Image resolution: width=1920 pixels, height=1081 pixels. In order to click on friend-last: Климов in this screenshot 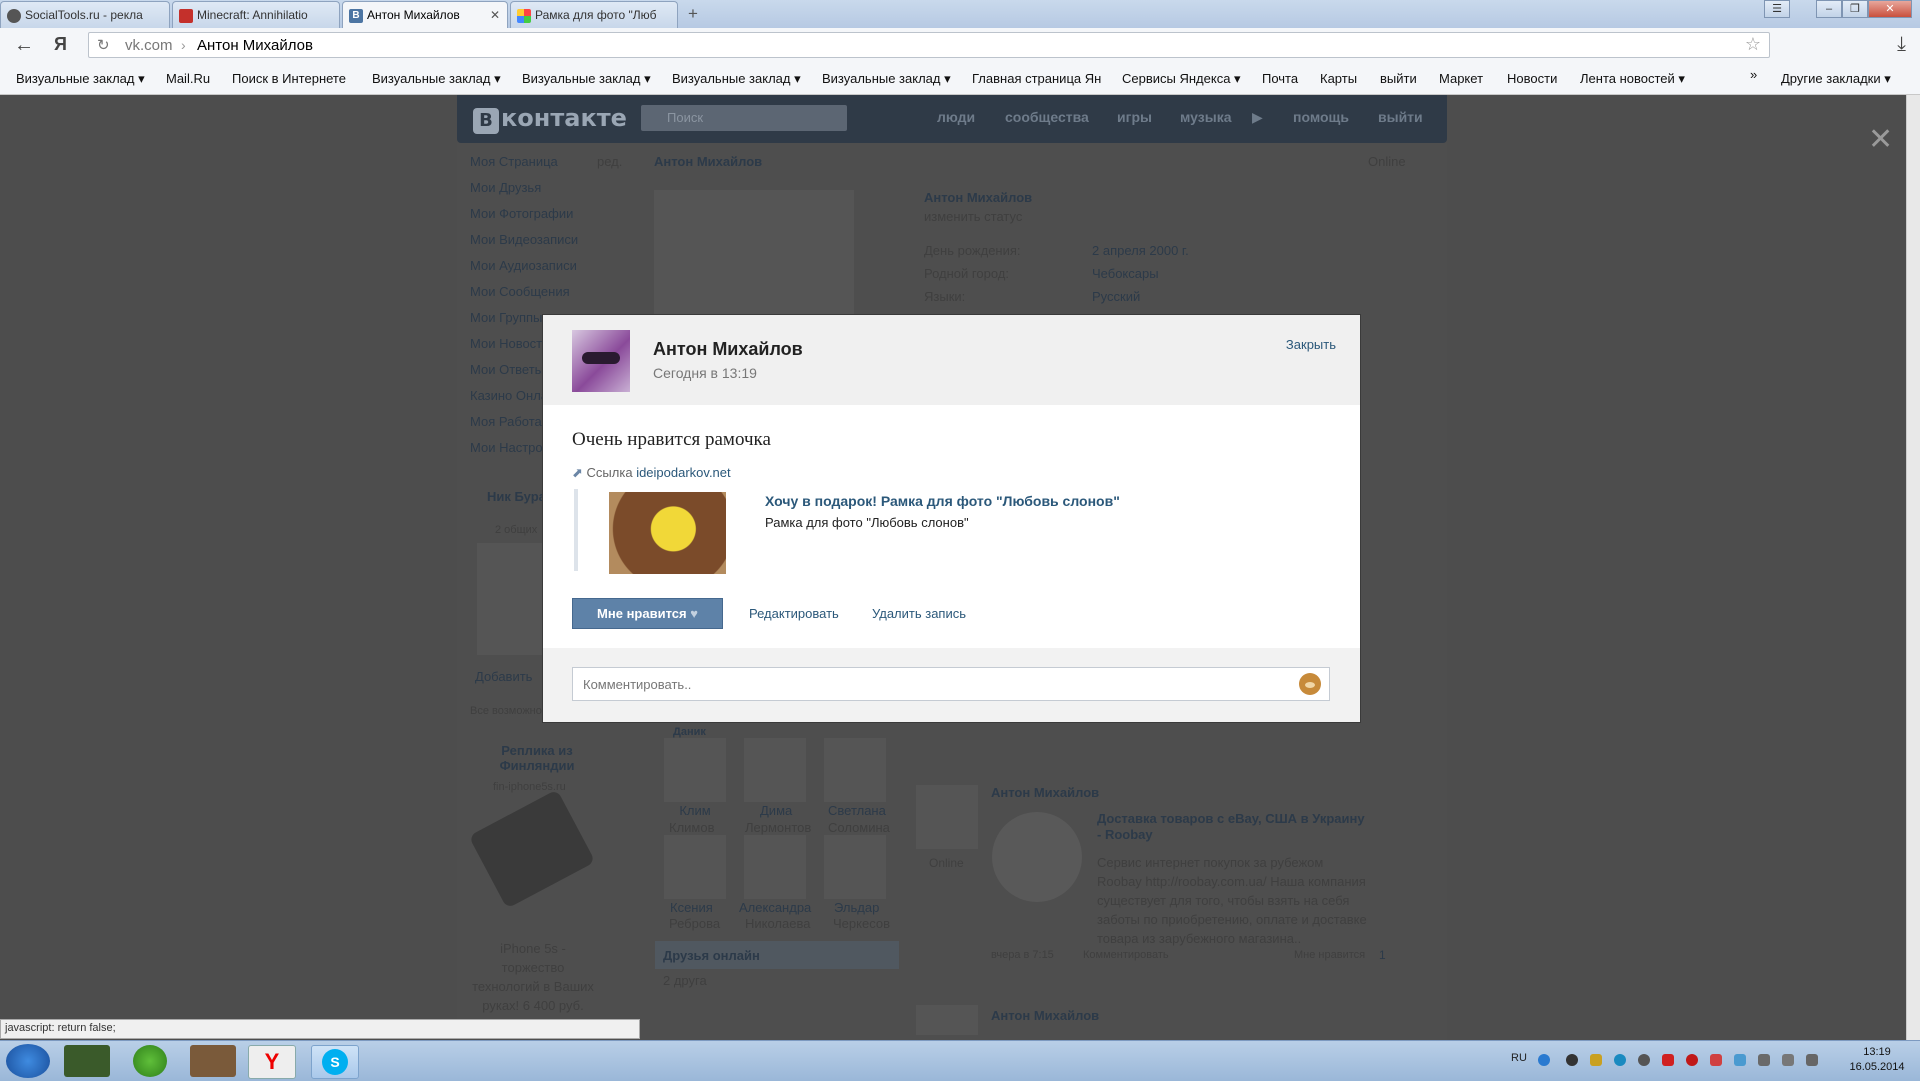, I will do `click(692, 827)`.